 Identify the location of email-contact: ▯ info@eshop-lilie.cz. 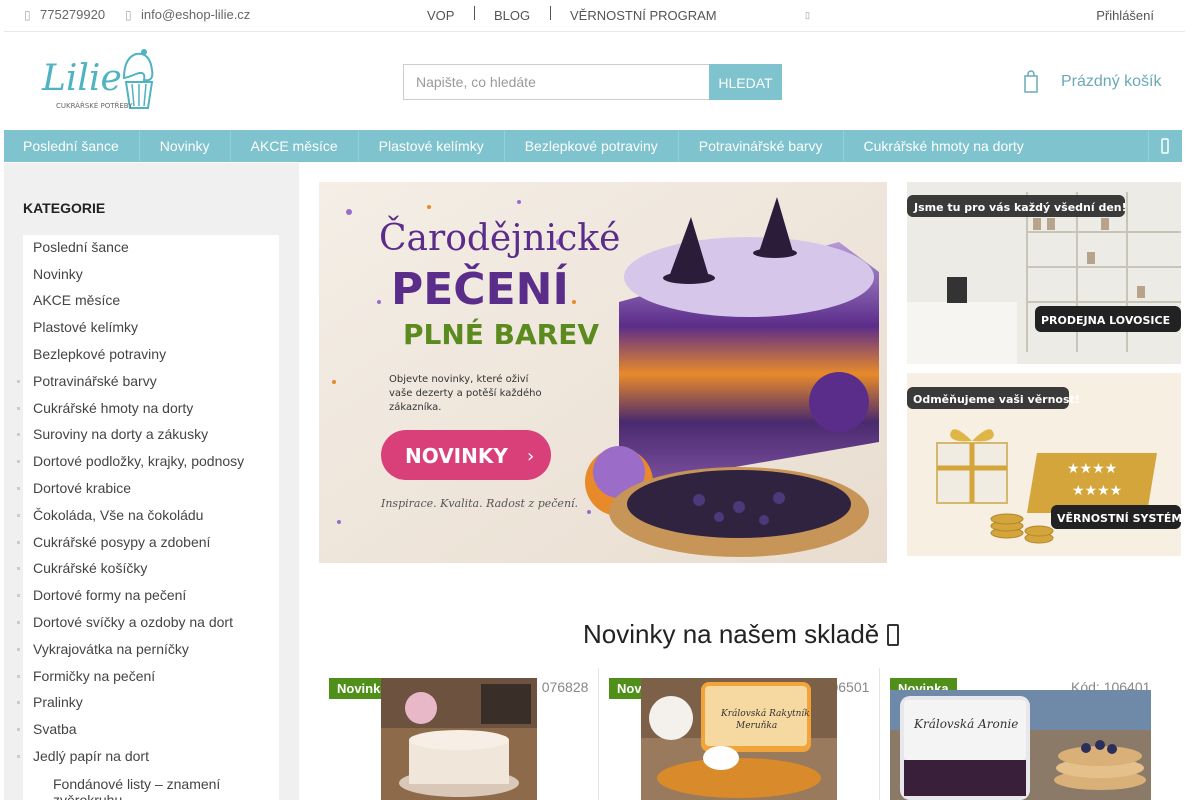
(187, 14).